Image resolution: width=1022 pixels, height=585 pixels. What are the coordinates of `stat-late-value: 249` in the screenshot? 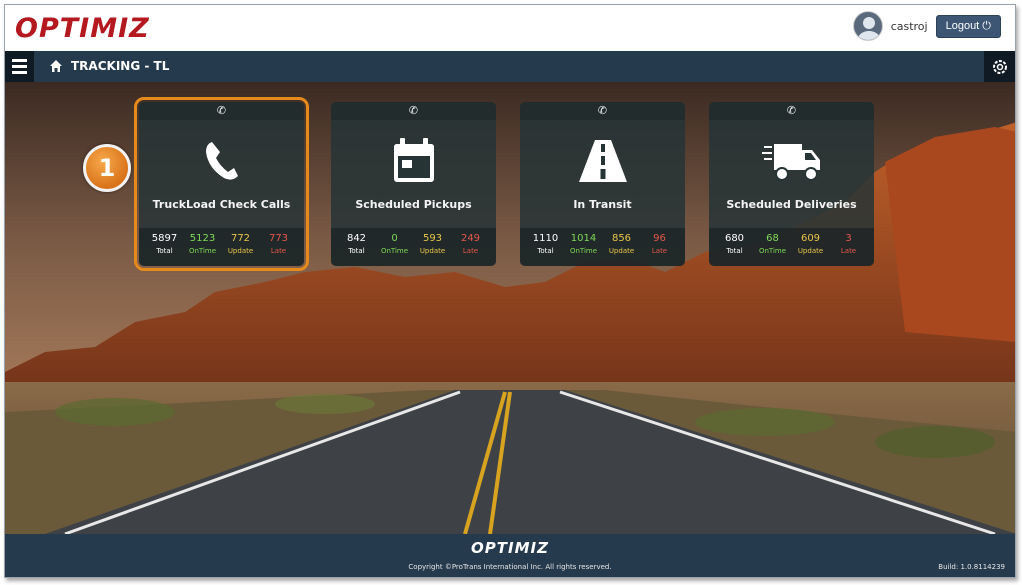 It's located at (470, 238).